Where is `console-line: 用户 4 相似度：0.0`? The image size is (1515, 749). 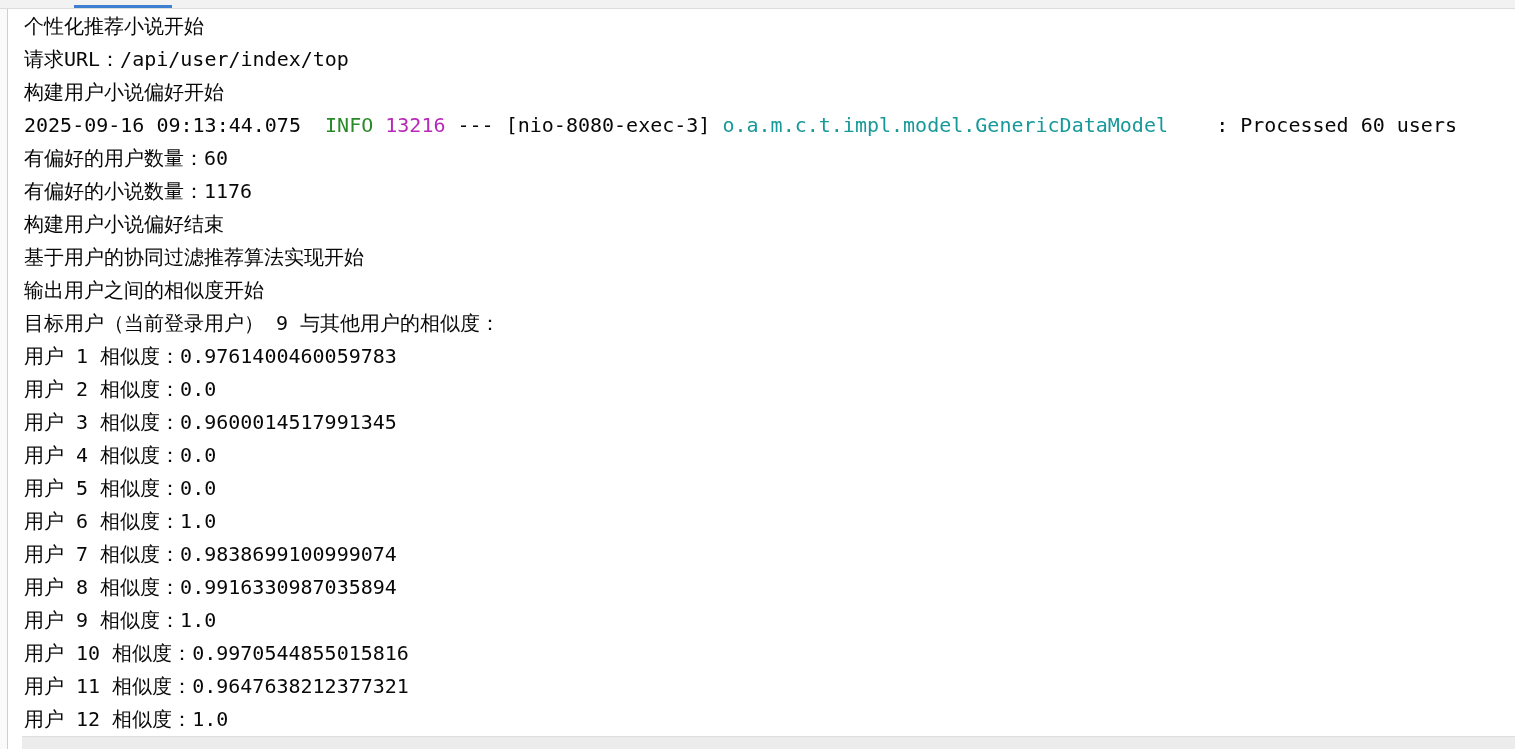
console-line: 用户 4 相似度：0.0 is located at coordinates (120, 455).